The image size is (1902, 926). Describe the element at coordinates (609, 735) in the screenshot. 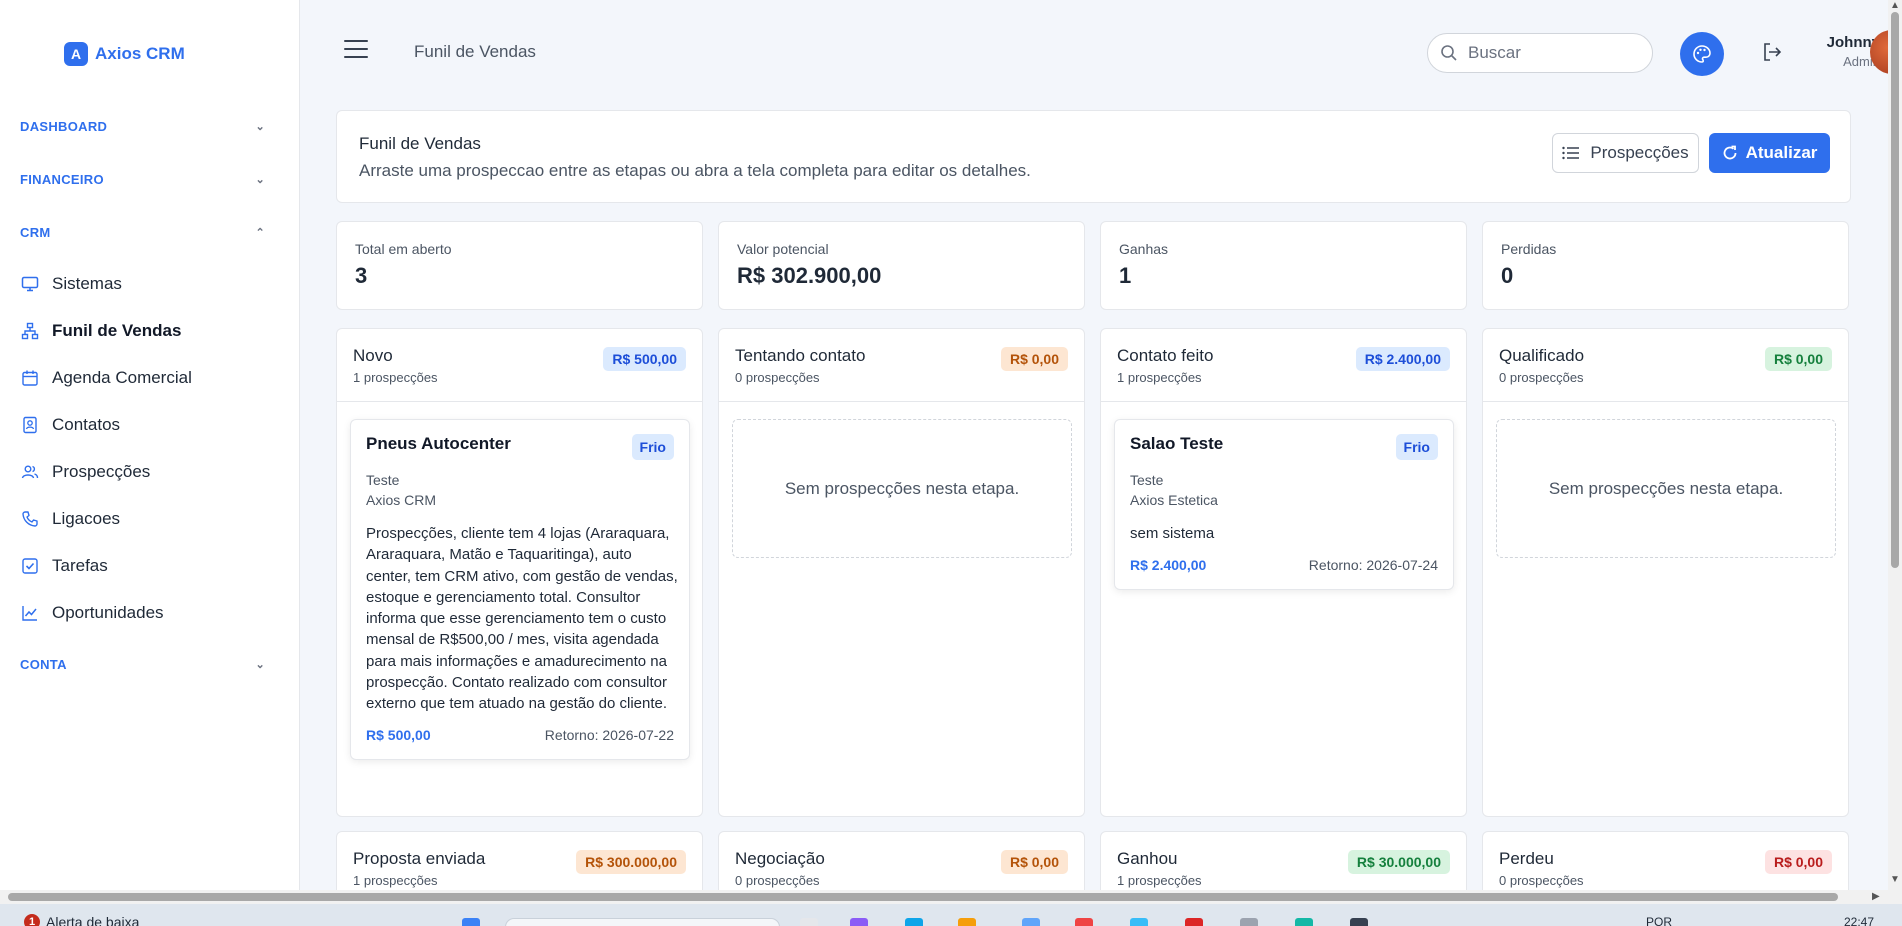

I see `deal-return-date: Retorno: 2026-07-22` at that location.